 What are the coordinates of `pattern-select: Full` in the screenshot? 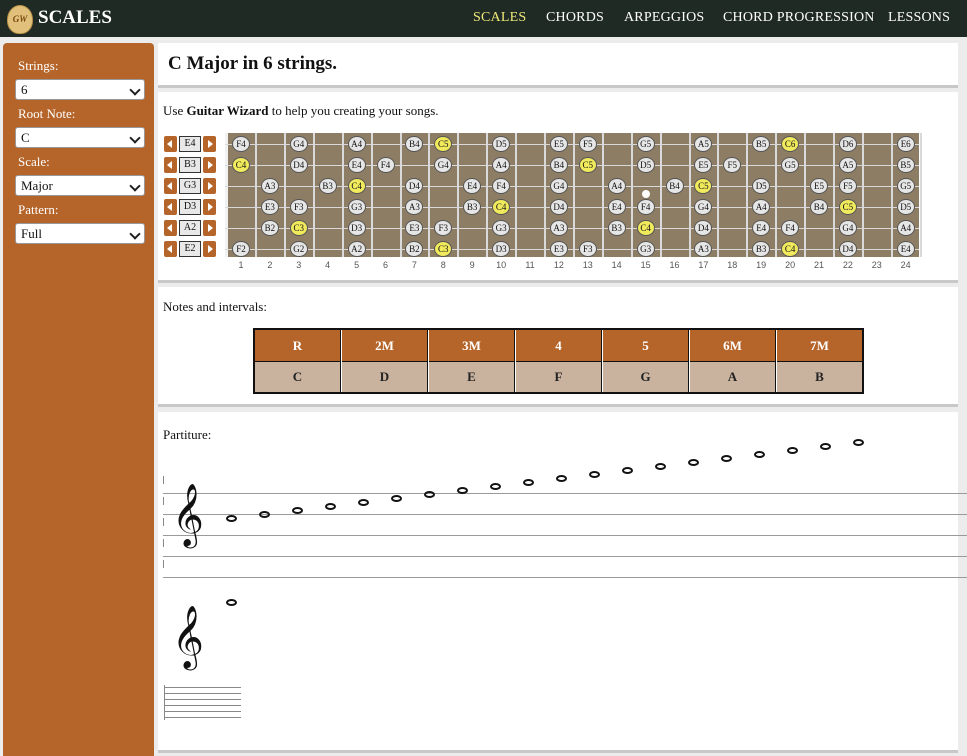 It's located at (80, 233).